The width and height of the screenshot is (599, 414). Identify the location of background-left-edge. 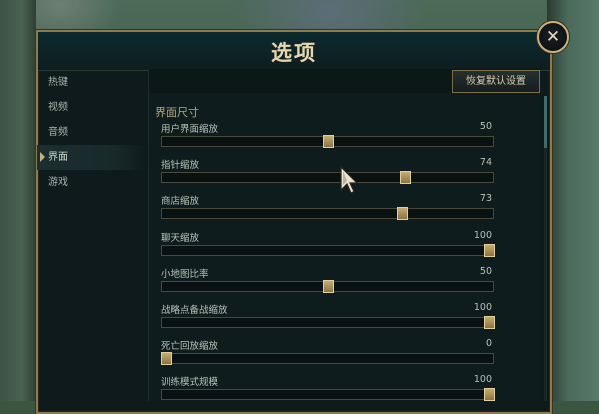
(18, 200).